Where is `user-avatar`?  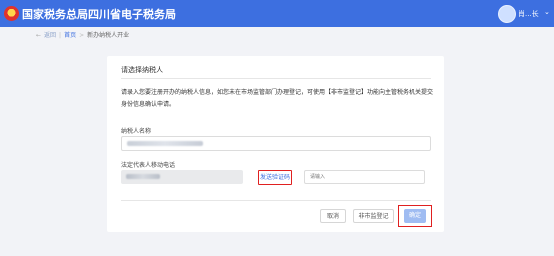 user-avatar is located at coordinates (507, 14).